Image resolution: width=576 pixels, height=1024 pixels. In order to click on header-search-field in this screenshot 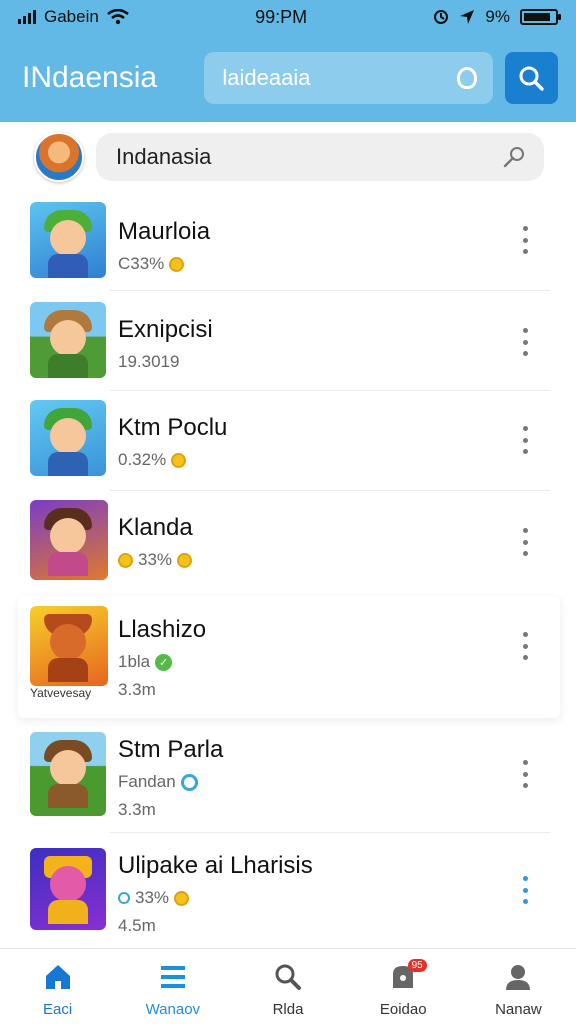, I will do `click(348, 78)`.